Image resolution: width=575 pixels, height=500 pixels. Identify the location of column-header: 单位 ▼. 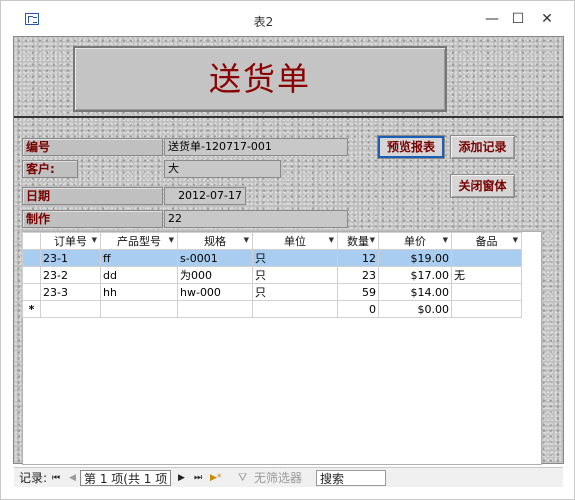
(295, 241).